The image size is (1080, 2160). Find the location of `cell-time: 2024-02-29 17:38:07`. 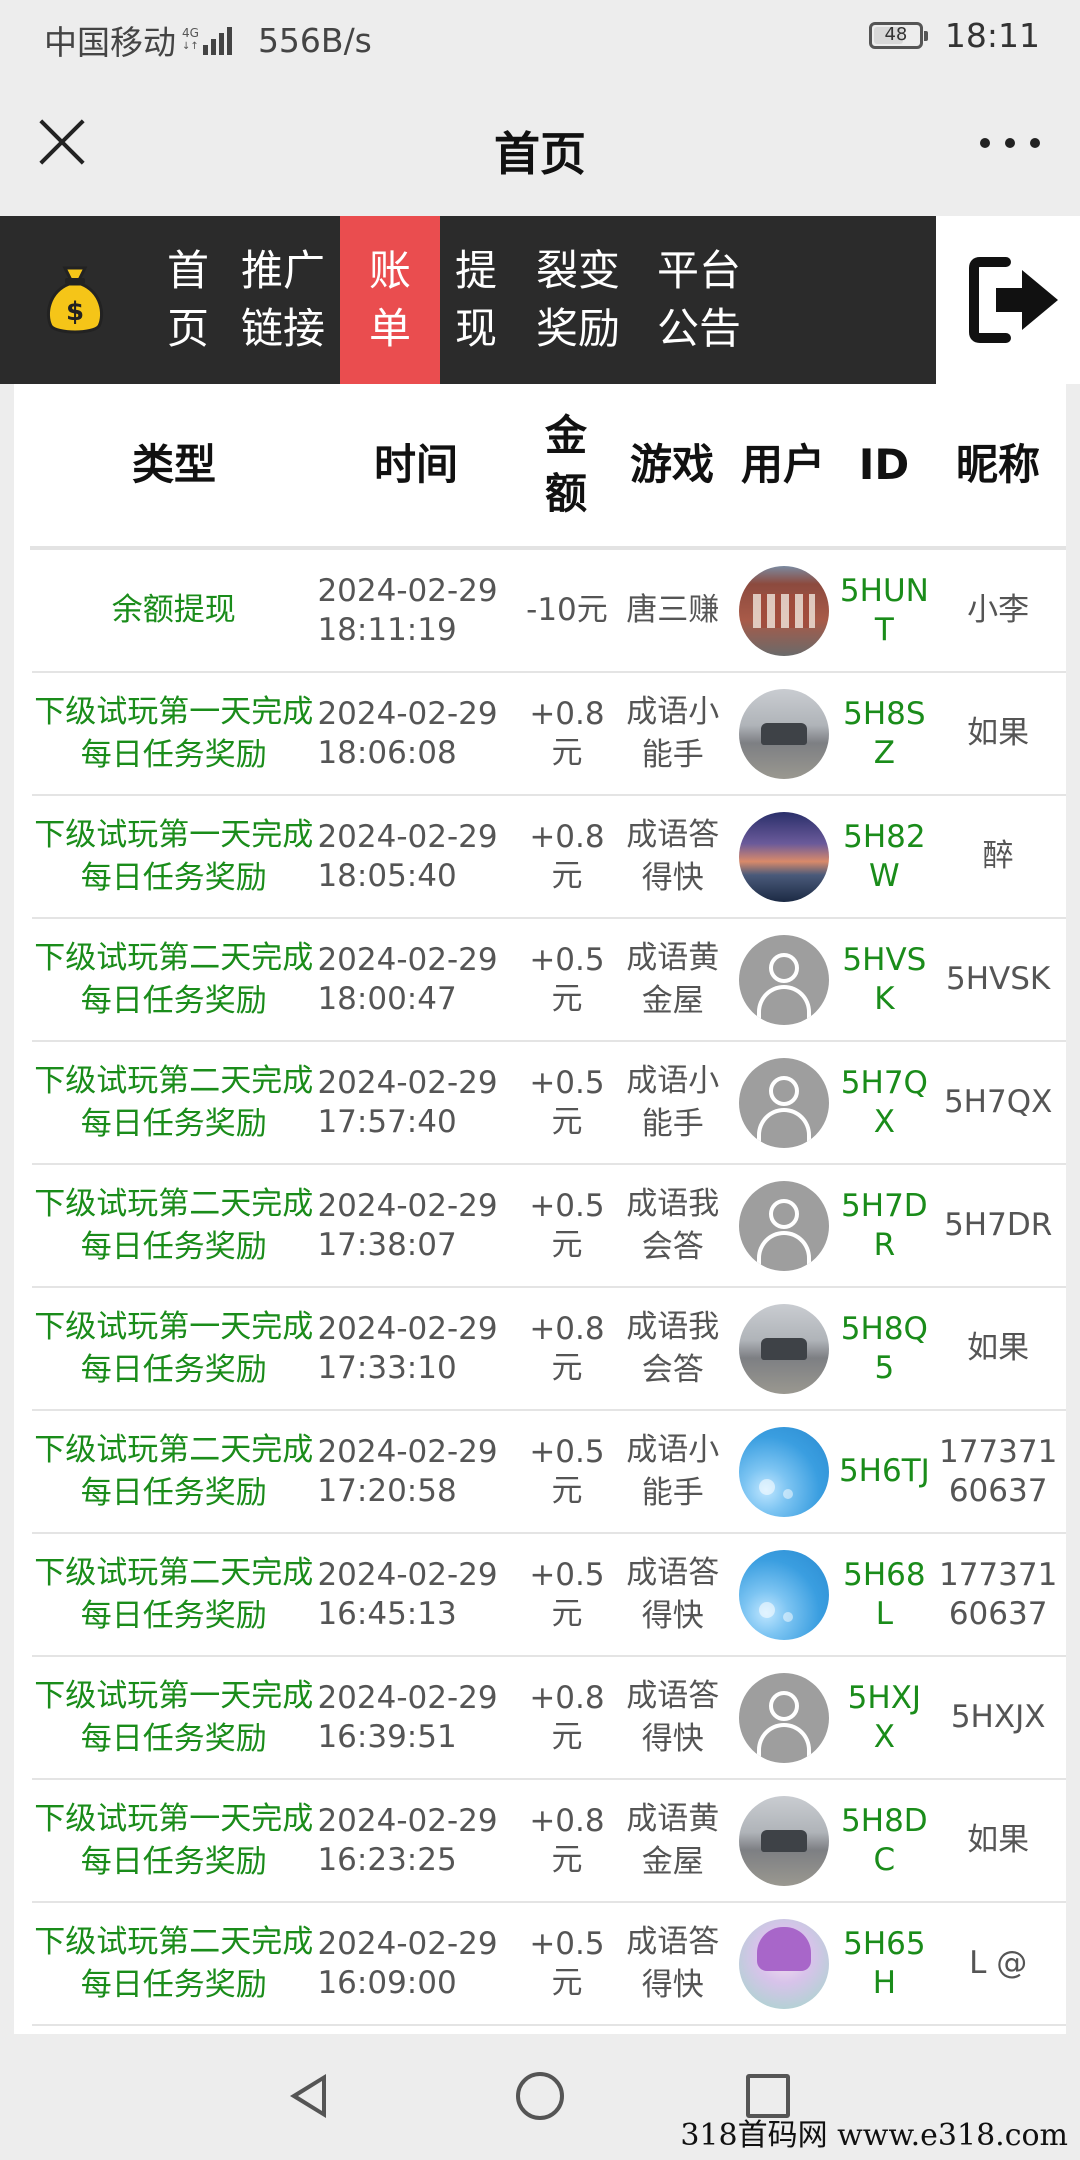

cell-time: 2024-02-29 17:38:07 is located at coordinates (407, 1225).